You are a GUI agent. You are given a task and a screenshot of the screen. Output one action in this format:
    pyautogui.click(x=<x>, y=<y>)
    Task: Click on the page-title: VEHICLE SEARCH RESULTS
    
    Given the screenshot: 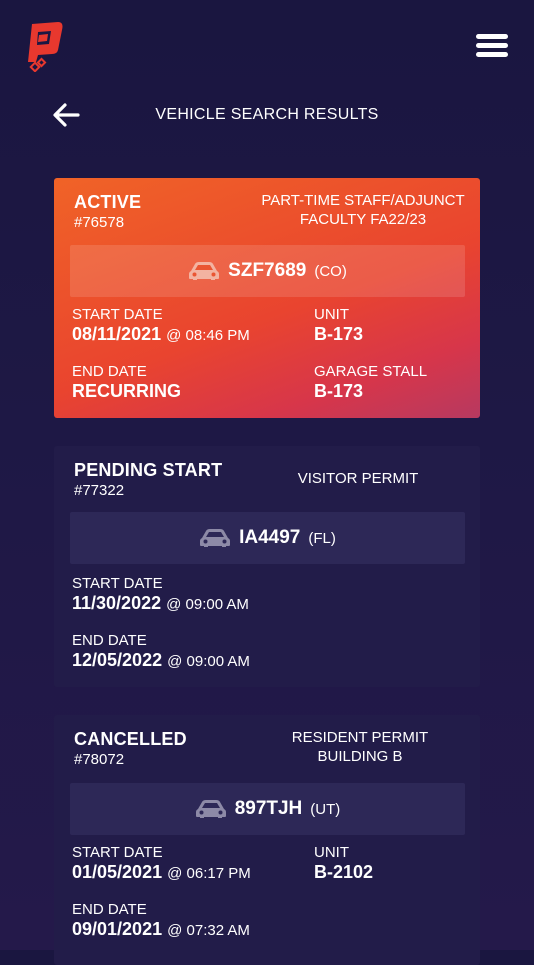 What is the action you would take?
    pyautogui.click(x=267, y=114)
    